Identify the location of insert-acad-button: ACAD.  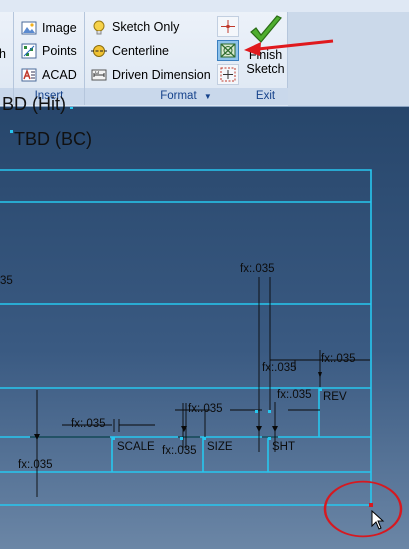
(49, 75).